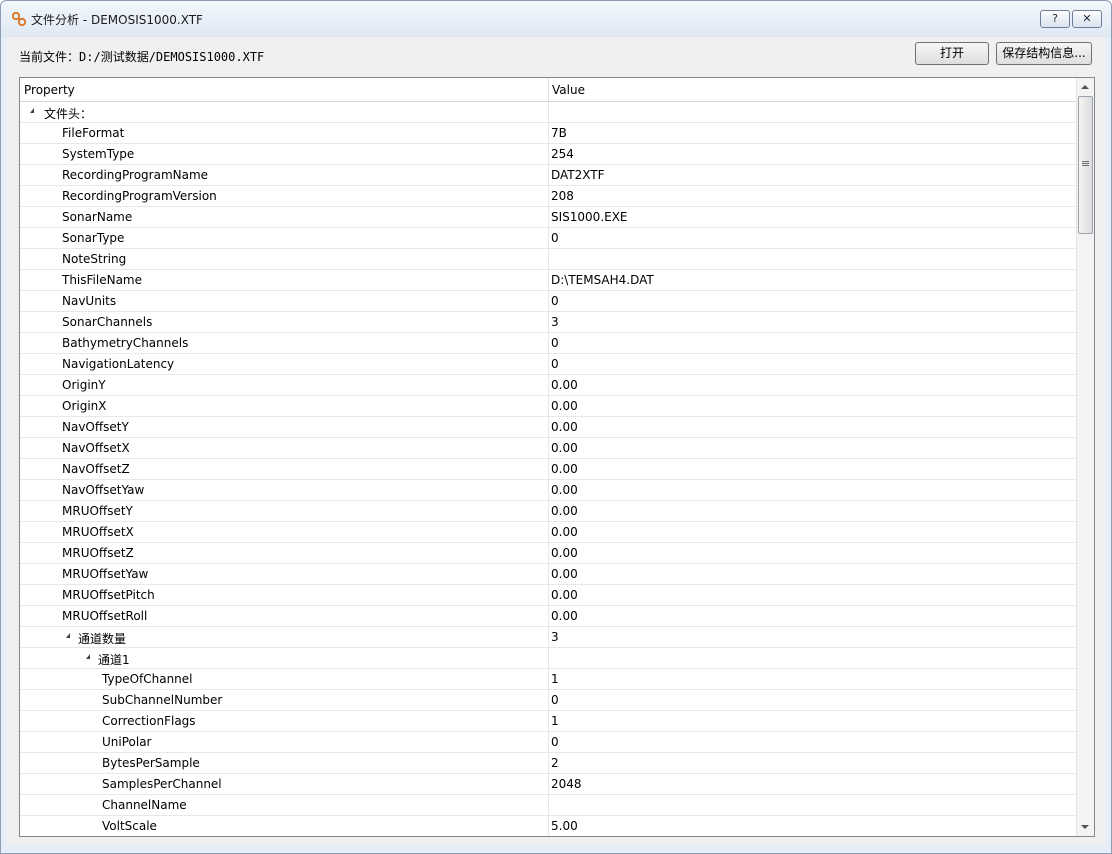 The image size is (1112, 854). I want to click on grid-row: NoteString, so click(548, 259).